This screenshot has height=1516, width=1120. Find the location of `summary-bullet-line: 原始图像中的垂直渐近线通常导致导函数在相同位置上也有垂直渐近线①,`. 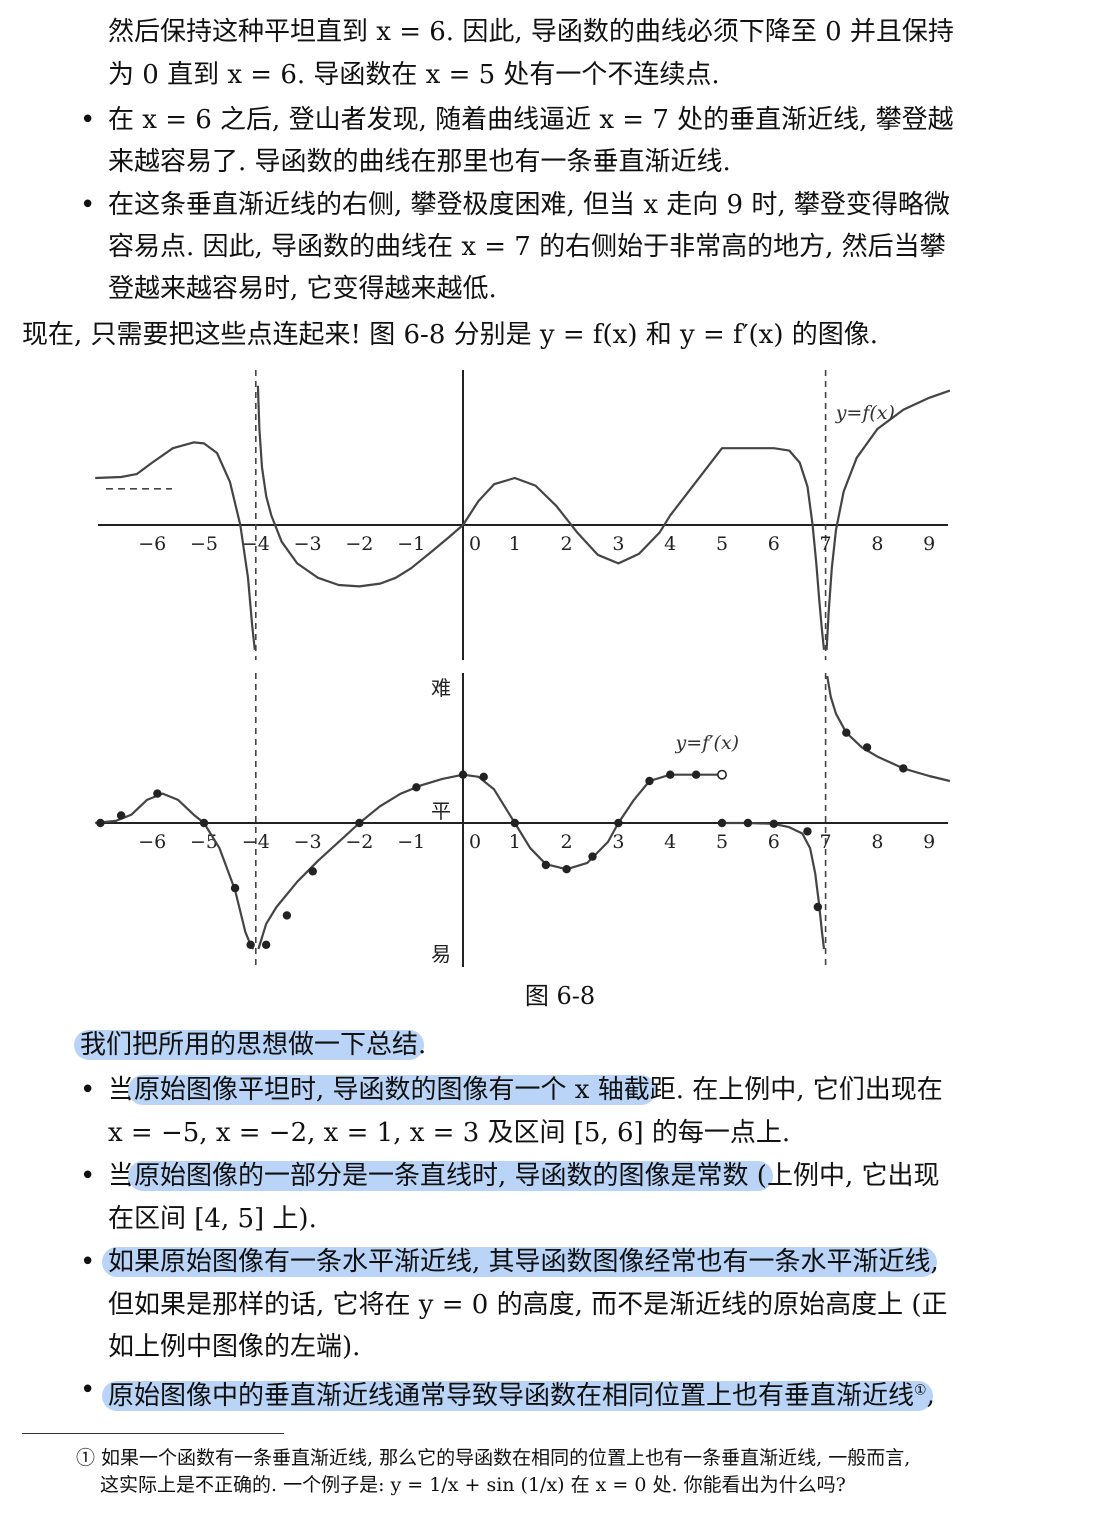

summary-bullet-line: 原始图像中的垂直渐近线通常导致导函数在相同位置上也有垂直渐近线①, is located at coordinates (518, 1393).